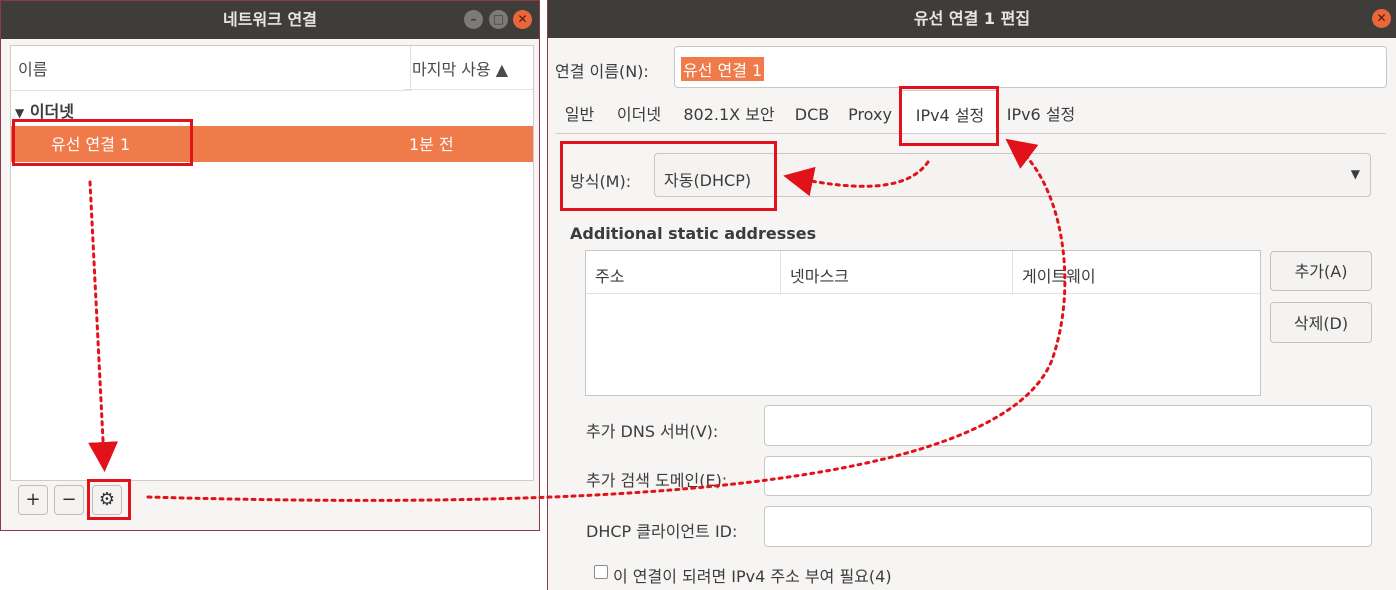  I want to click on tab-dcb: DCB, so click(812, 112).